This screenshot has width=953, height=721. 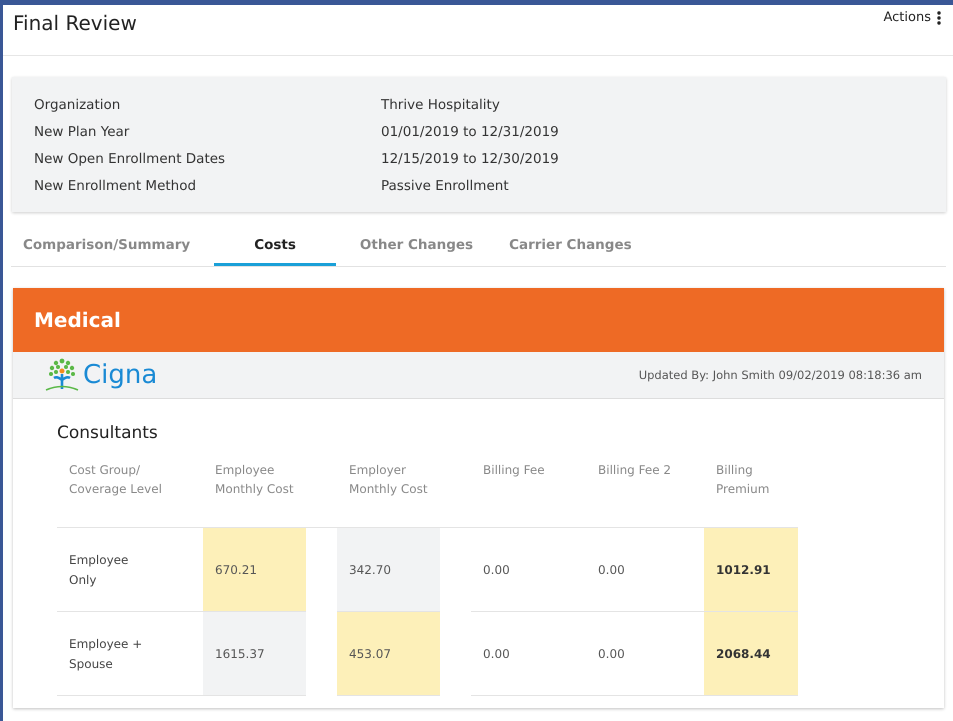 I want to click on table-cell: 453.07, so click(x=388, y=654).